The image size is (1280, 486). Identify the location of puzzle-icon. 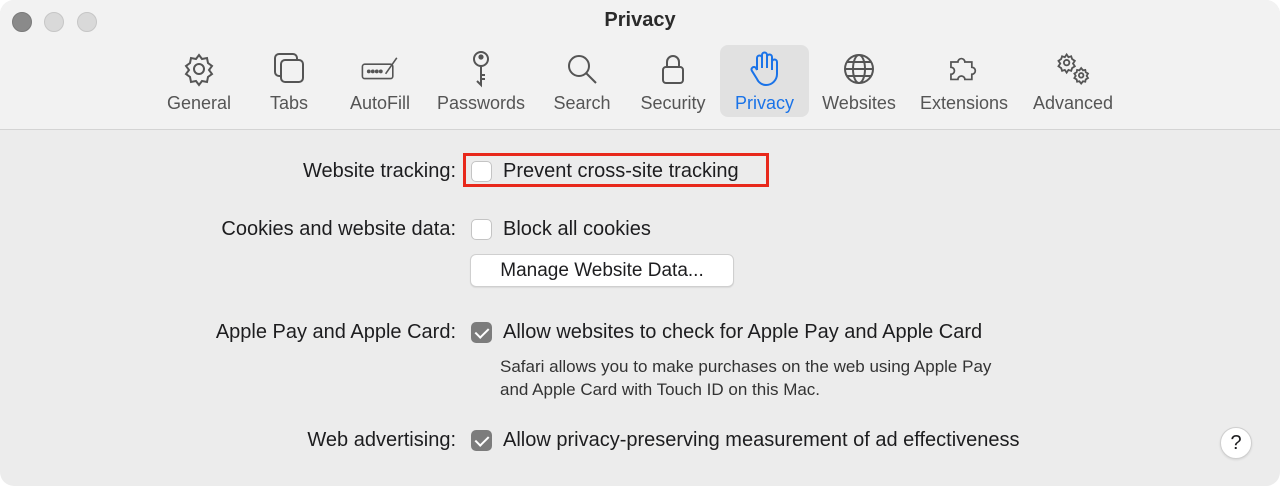
(964, 69).